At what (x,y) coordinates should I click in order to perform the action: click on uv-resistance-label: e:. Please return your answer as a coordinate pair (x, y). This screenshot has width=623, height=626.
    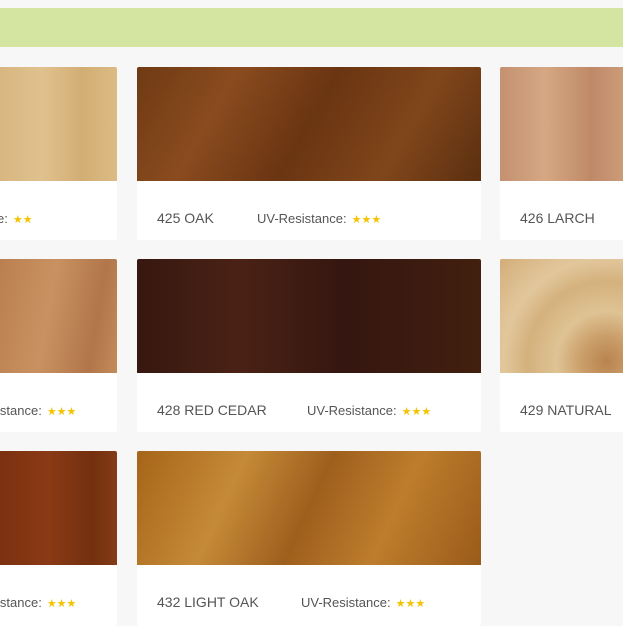
    Looking at the image, I should click on (4, 218).